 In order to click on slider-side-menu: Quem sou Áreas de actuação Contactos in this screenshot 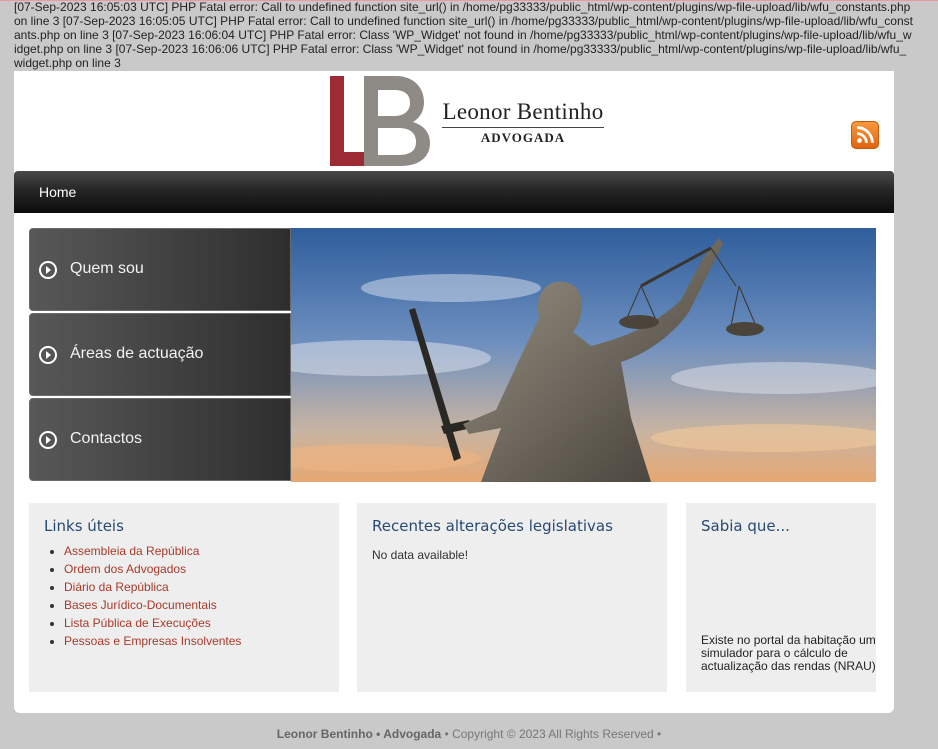, I will do `click(160, 355)`.